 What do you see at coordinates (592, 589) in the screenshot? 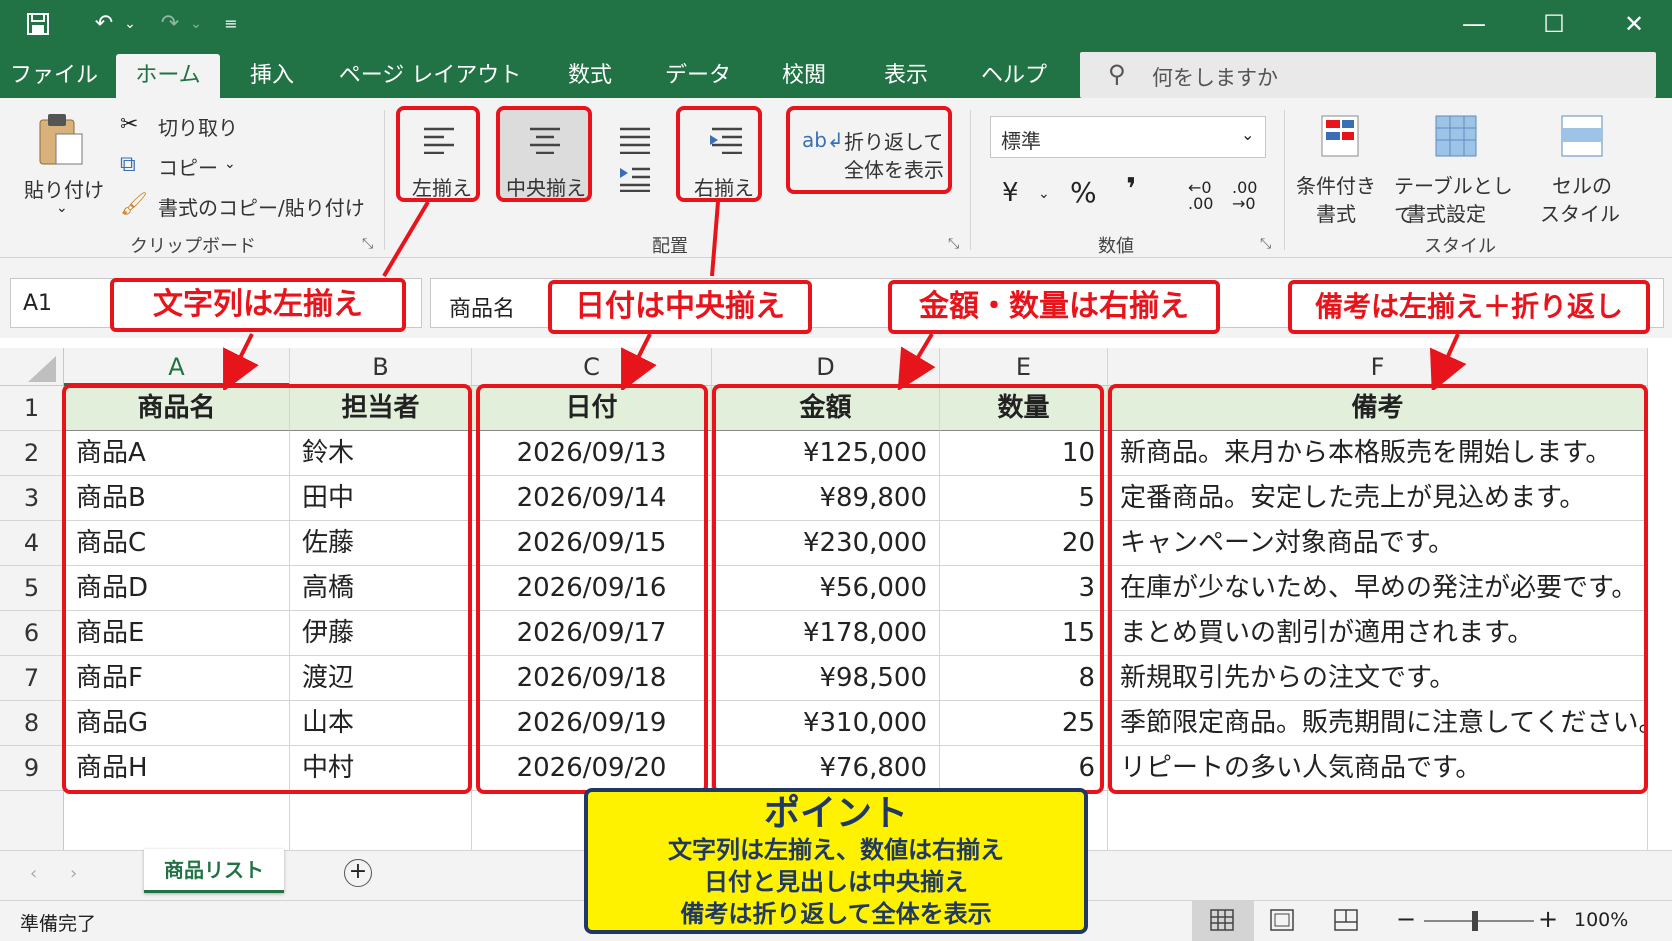
I see `date-column-highlight` at bounding box center [592, 589].